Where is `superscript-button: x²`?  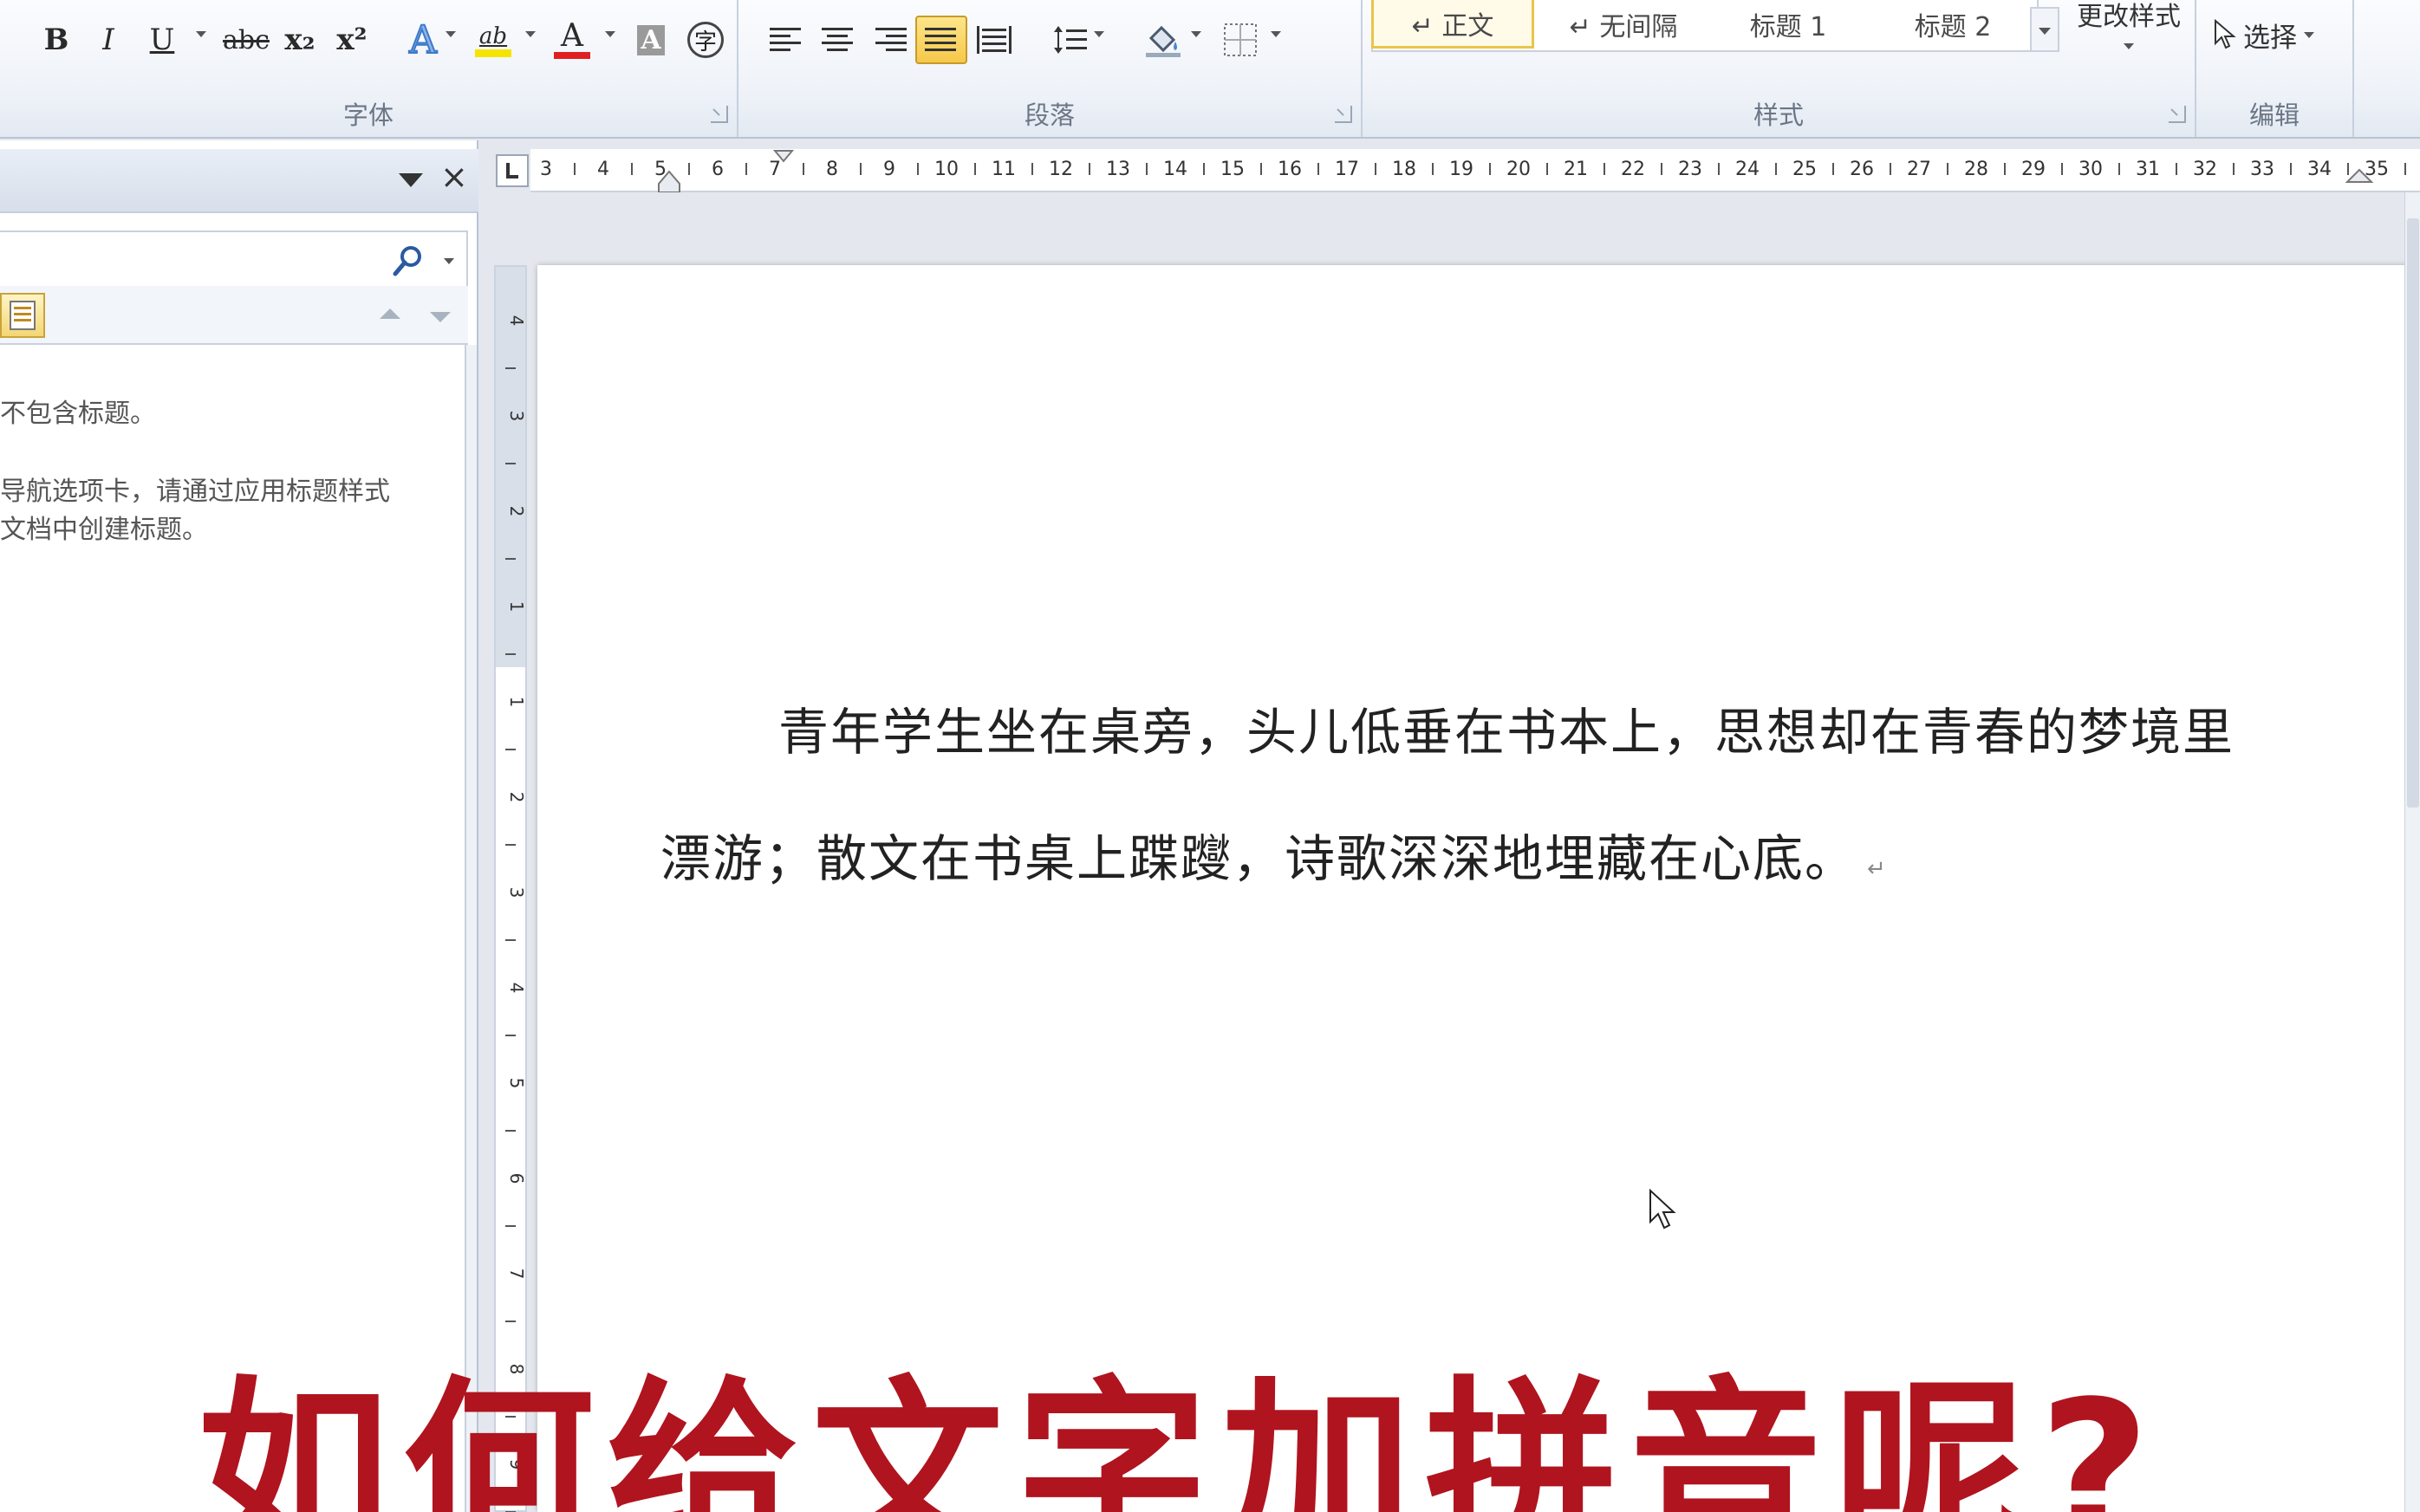
superscript-button: x² is located at coordinates (352, 40).